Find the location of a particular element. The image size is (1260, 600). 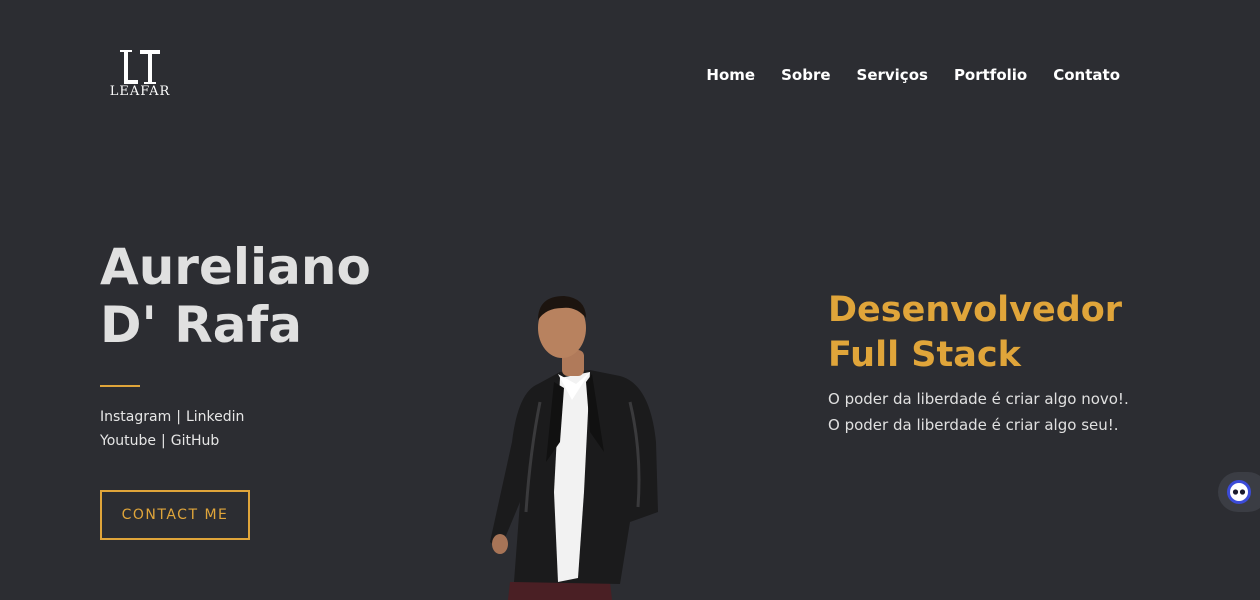

accent-divider is located at coordinates (120, 386).